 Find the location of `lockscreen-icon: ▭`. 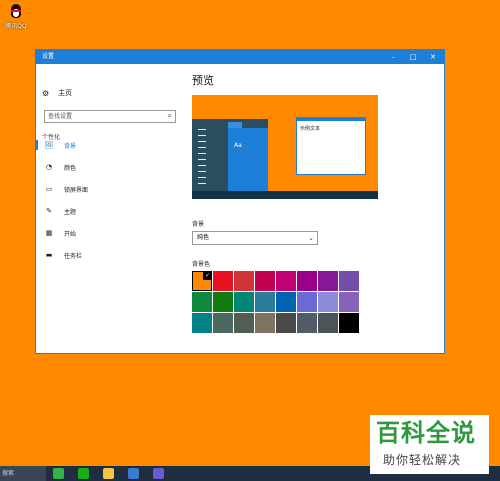

lockscreen-icon: ▭ is located at coordinates (49, 189).